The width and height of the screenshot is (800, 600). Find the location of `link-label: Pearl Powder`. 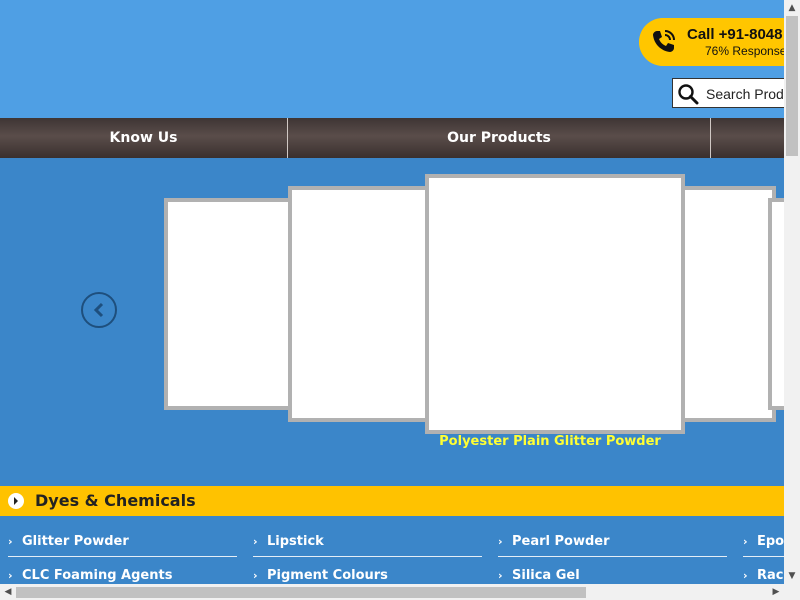

link-label: Pearl Powder is located at coordinates (561, 541).